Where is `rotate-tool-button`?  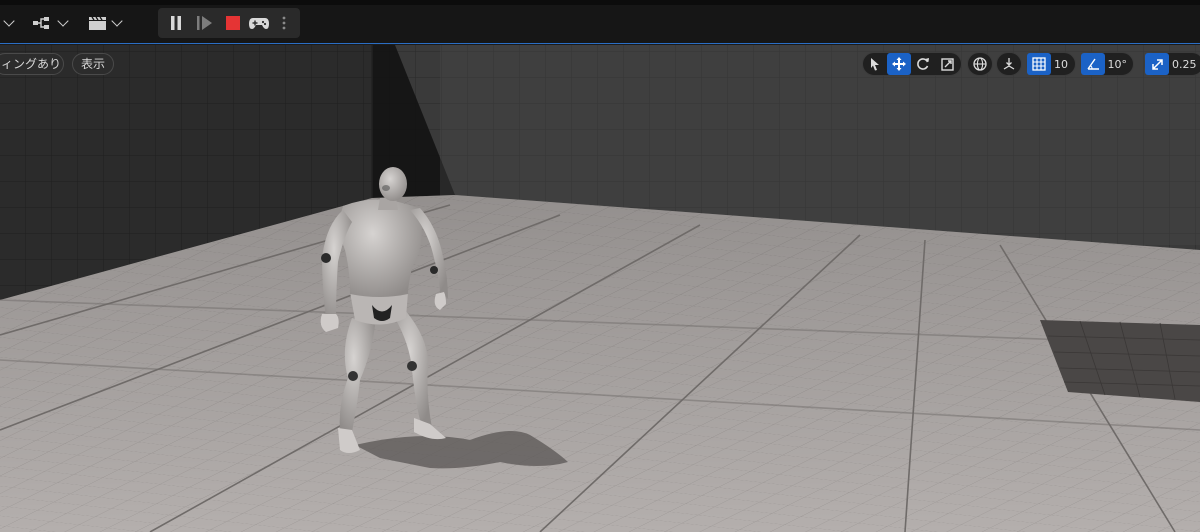
rotate-tool-button is located at coordinates (923, 64).